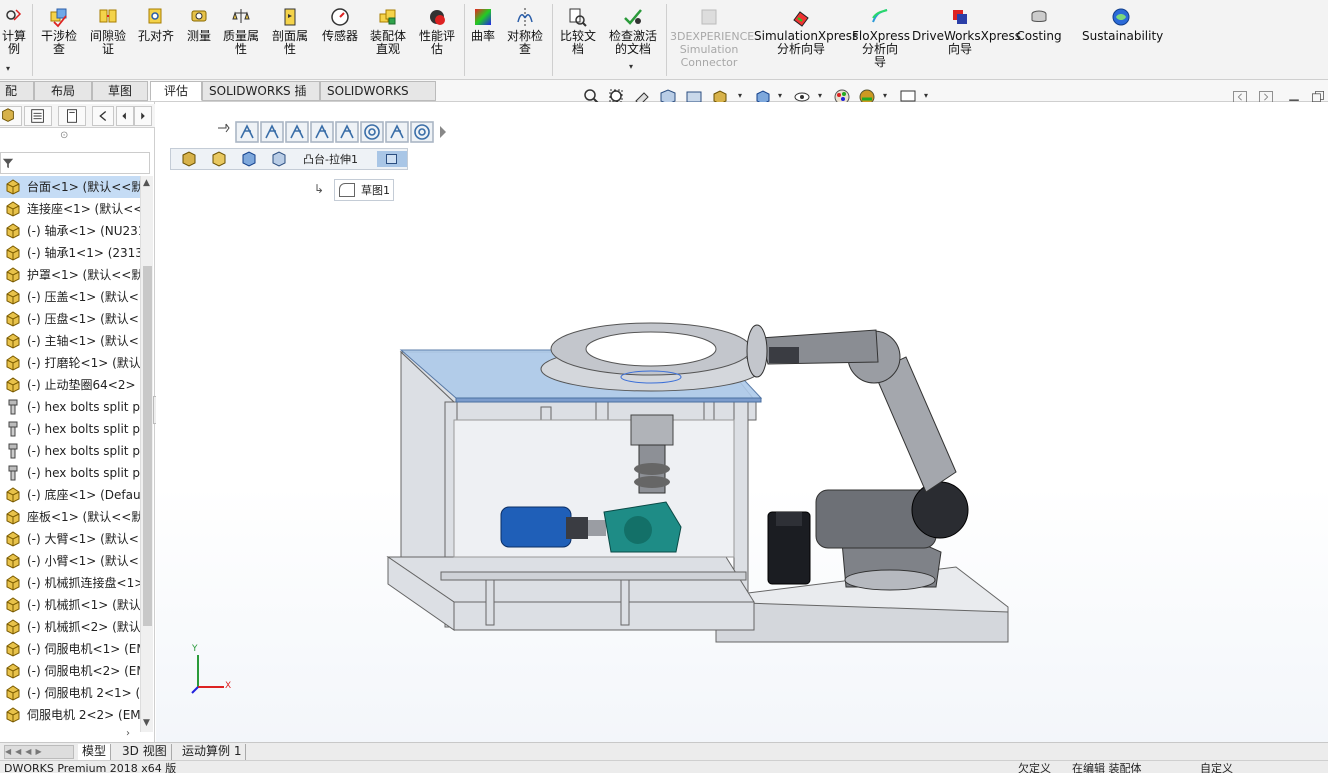  I want to click on scroll-down-icon: ▼, so click(146, 723).